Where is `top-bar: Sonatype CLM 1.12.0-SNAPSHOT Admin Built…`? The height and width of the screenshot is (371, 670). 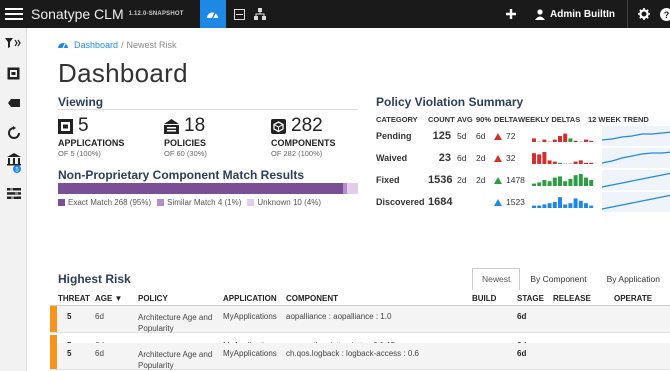
top-bar: Sonatype CLM 1.12.0-SNAPSHOT Admin Built… is located at coordinates (335, 14).